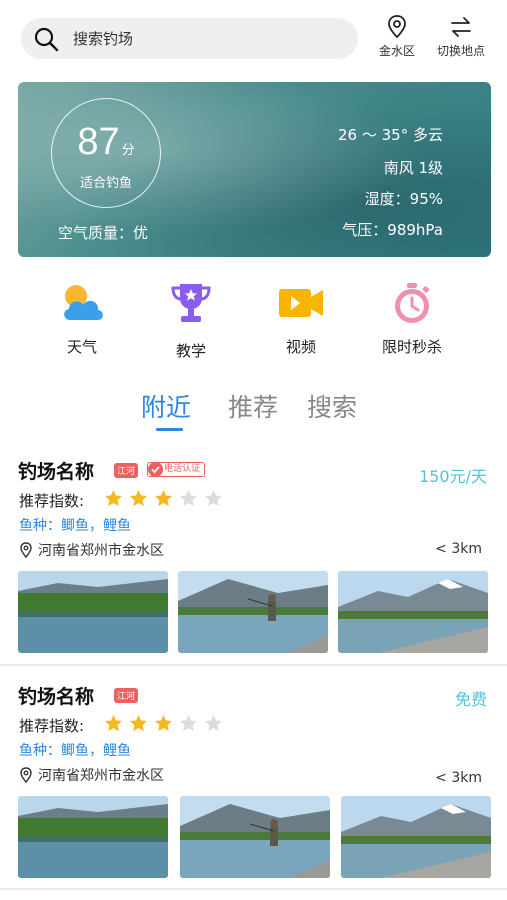 The image size is (507, 900). I want to click on air-quality: 空气质量：优, so click(103, 233).